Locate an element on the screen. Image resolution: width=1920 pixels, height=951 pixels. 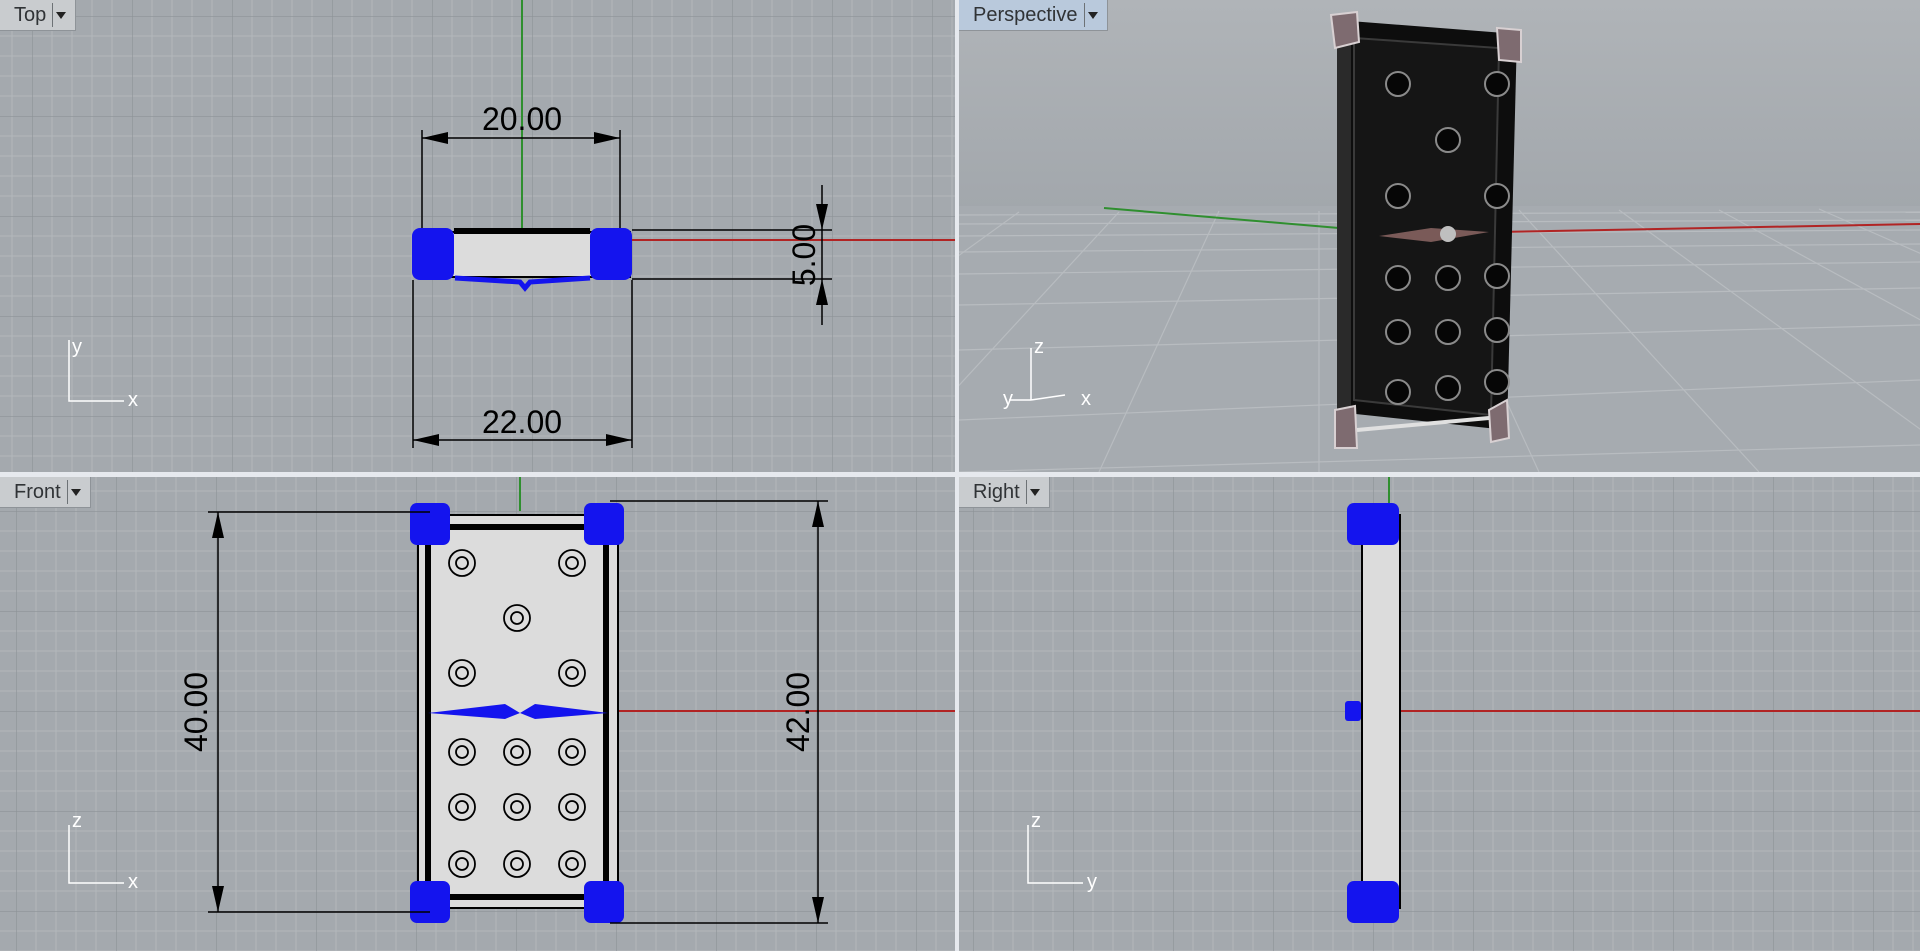
perspective-model: z y x is located at coordinates (1262, 229).